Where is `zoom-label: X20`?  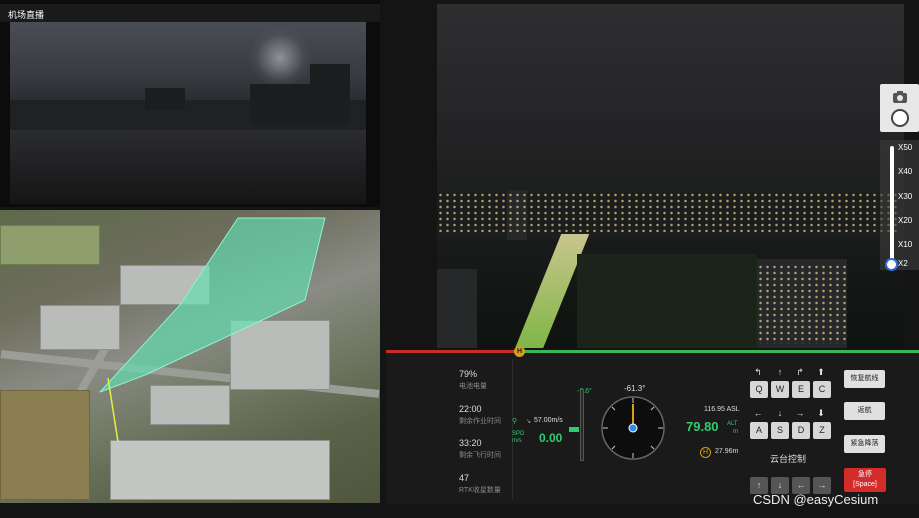
zoom-label: X20 is located at coordinates (905, 220).